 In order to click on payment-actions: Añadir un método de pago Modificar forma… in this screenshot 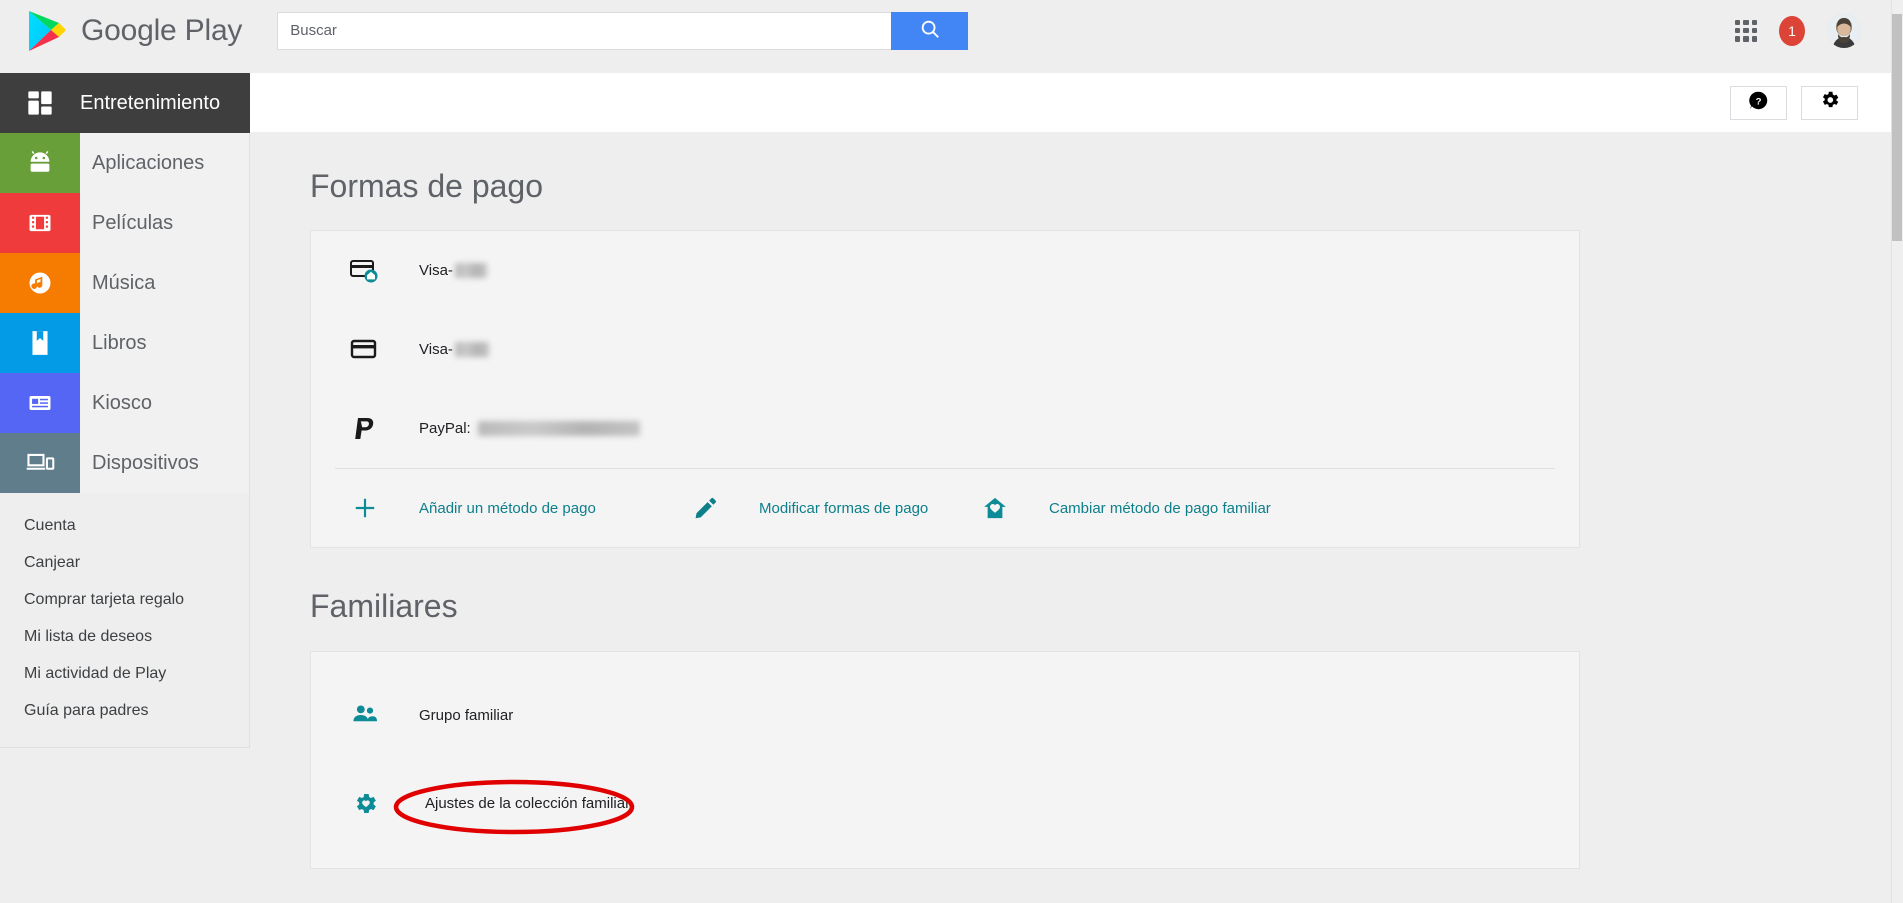, I will do `click(945, 508)`.